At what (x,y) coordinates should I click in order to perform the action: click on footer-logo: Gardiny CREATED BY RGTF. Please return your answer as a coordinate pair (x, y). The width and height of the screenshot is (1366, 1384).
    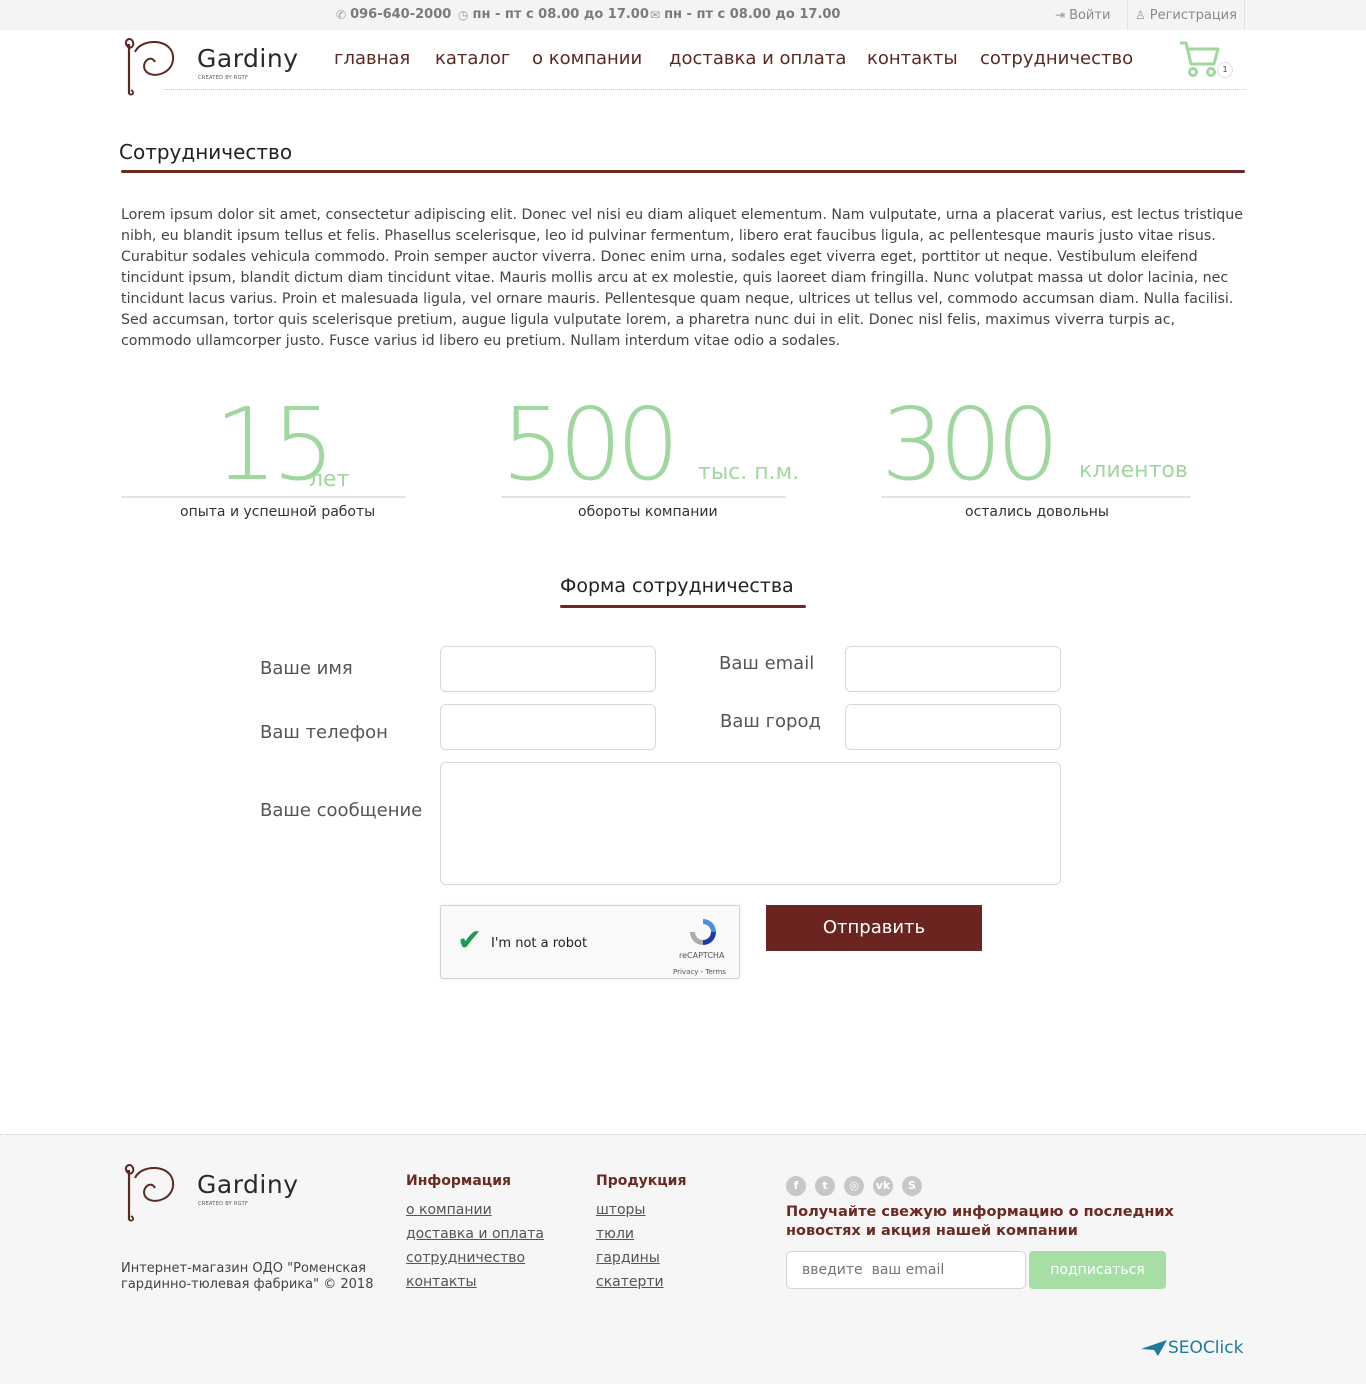
    Looking at the image, I should click on (209, 1193).